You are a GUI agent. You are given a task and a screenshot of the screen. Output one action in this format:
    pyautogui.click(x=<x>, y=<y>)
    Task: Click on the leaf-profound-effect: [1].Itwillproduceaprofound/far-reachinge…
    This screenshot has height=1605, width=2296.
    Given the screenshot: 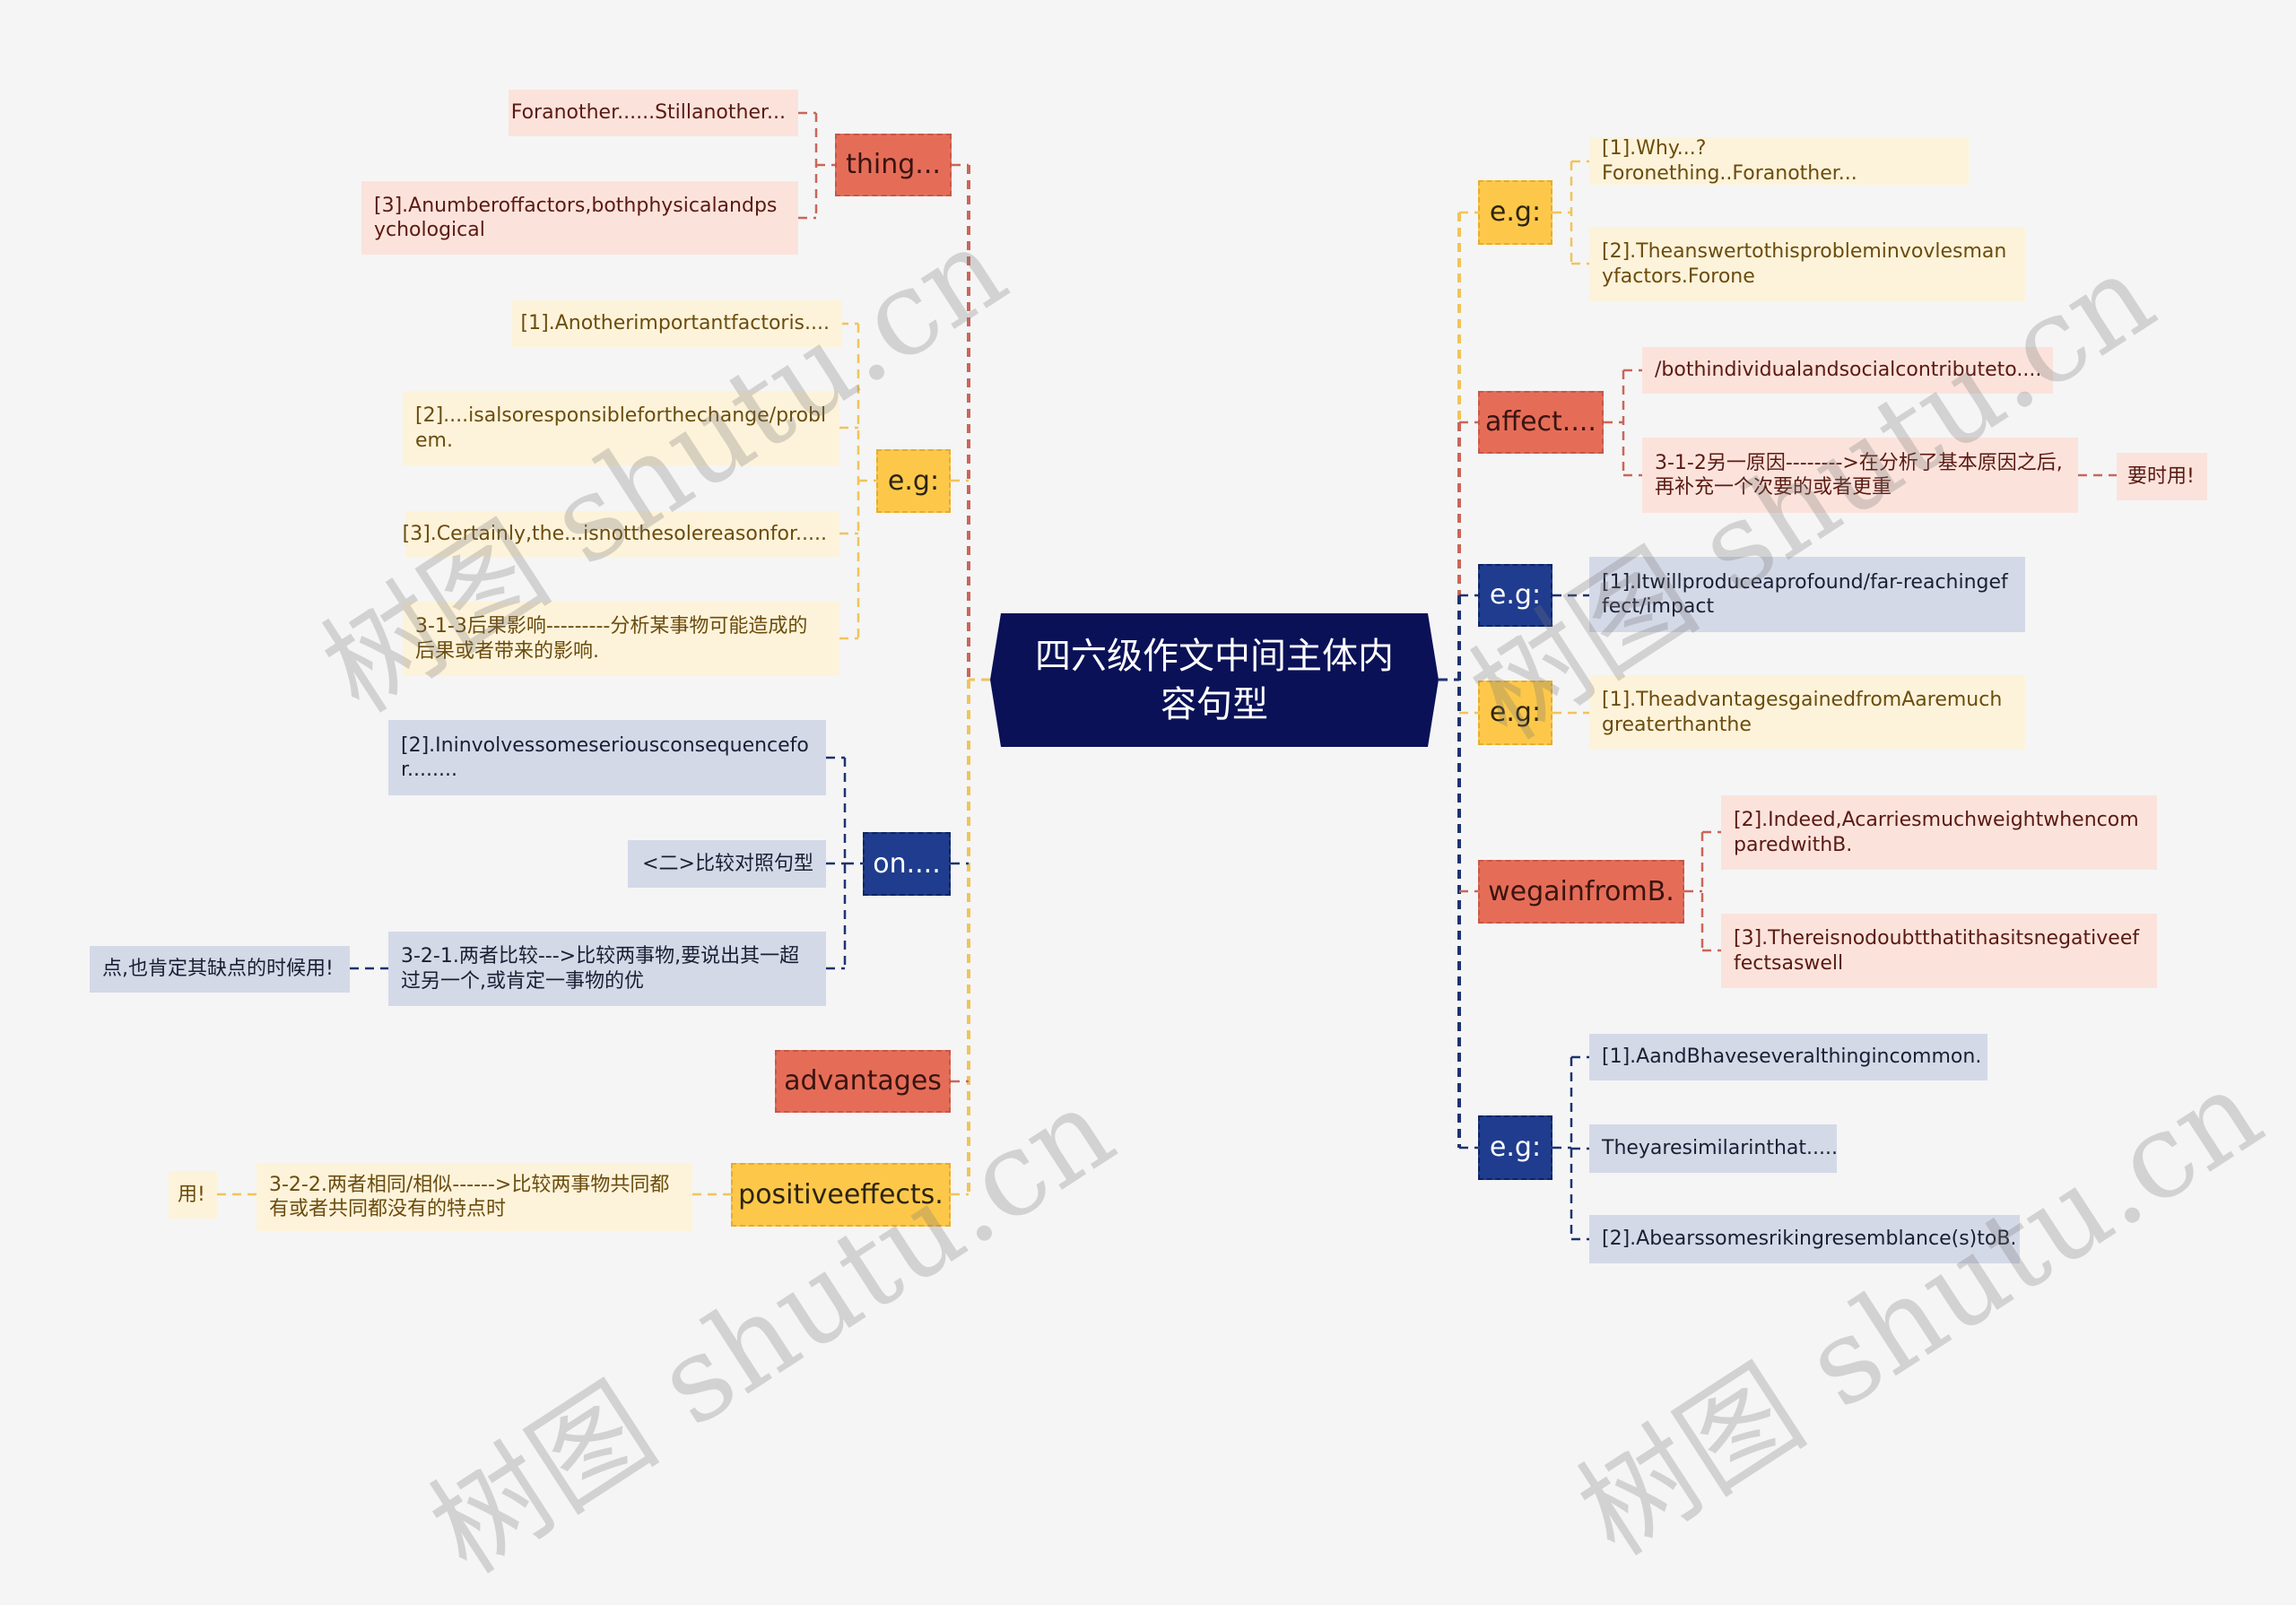 What is the action you would take?
    pyautogui.click(x=1807, y=594)
    